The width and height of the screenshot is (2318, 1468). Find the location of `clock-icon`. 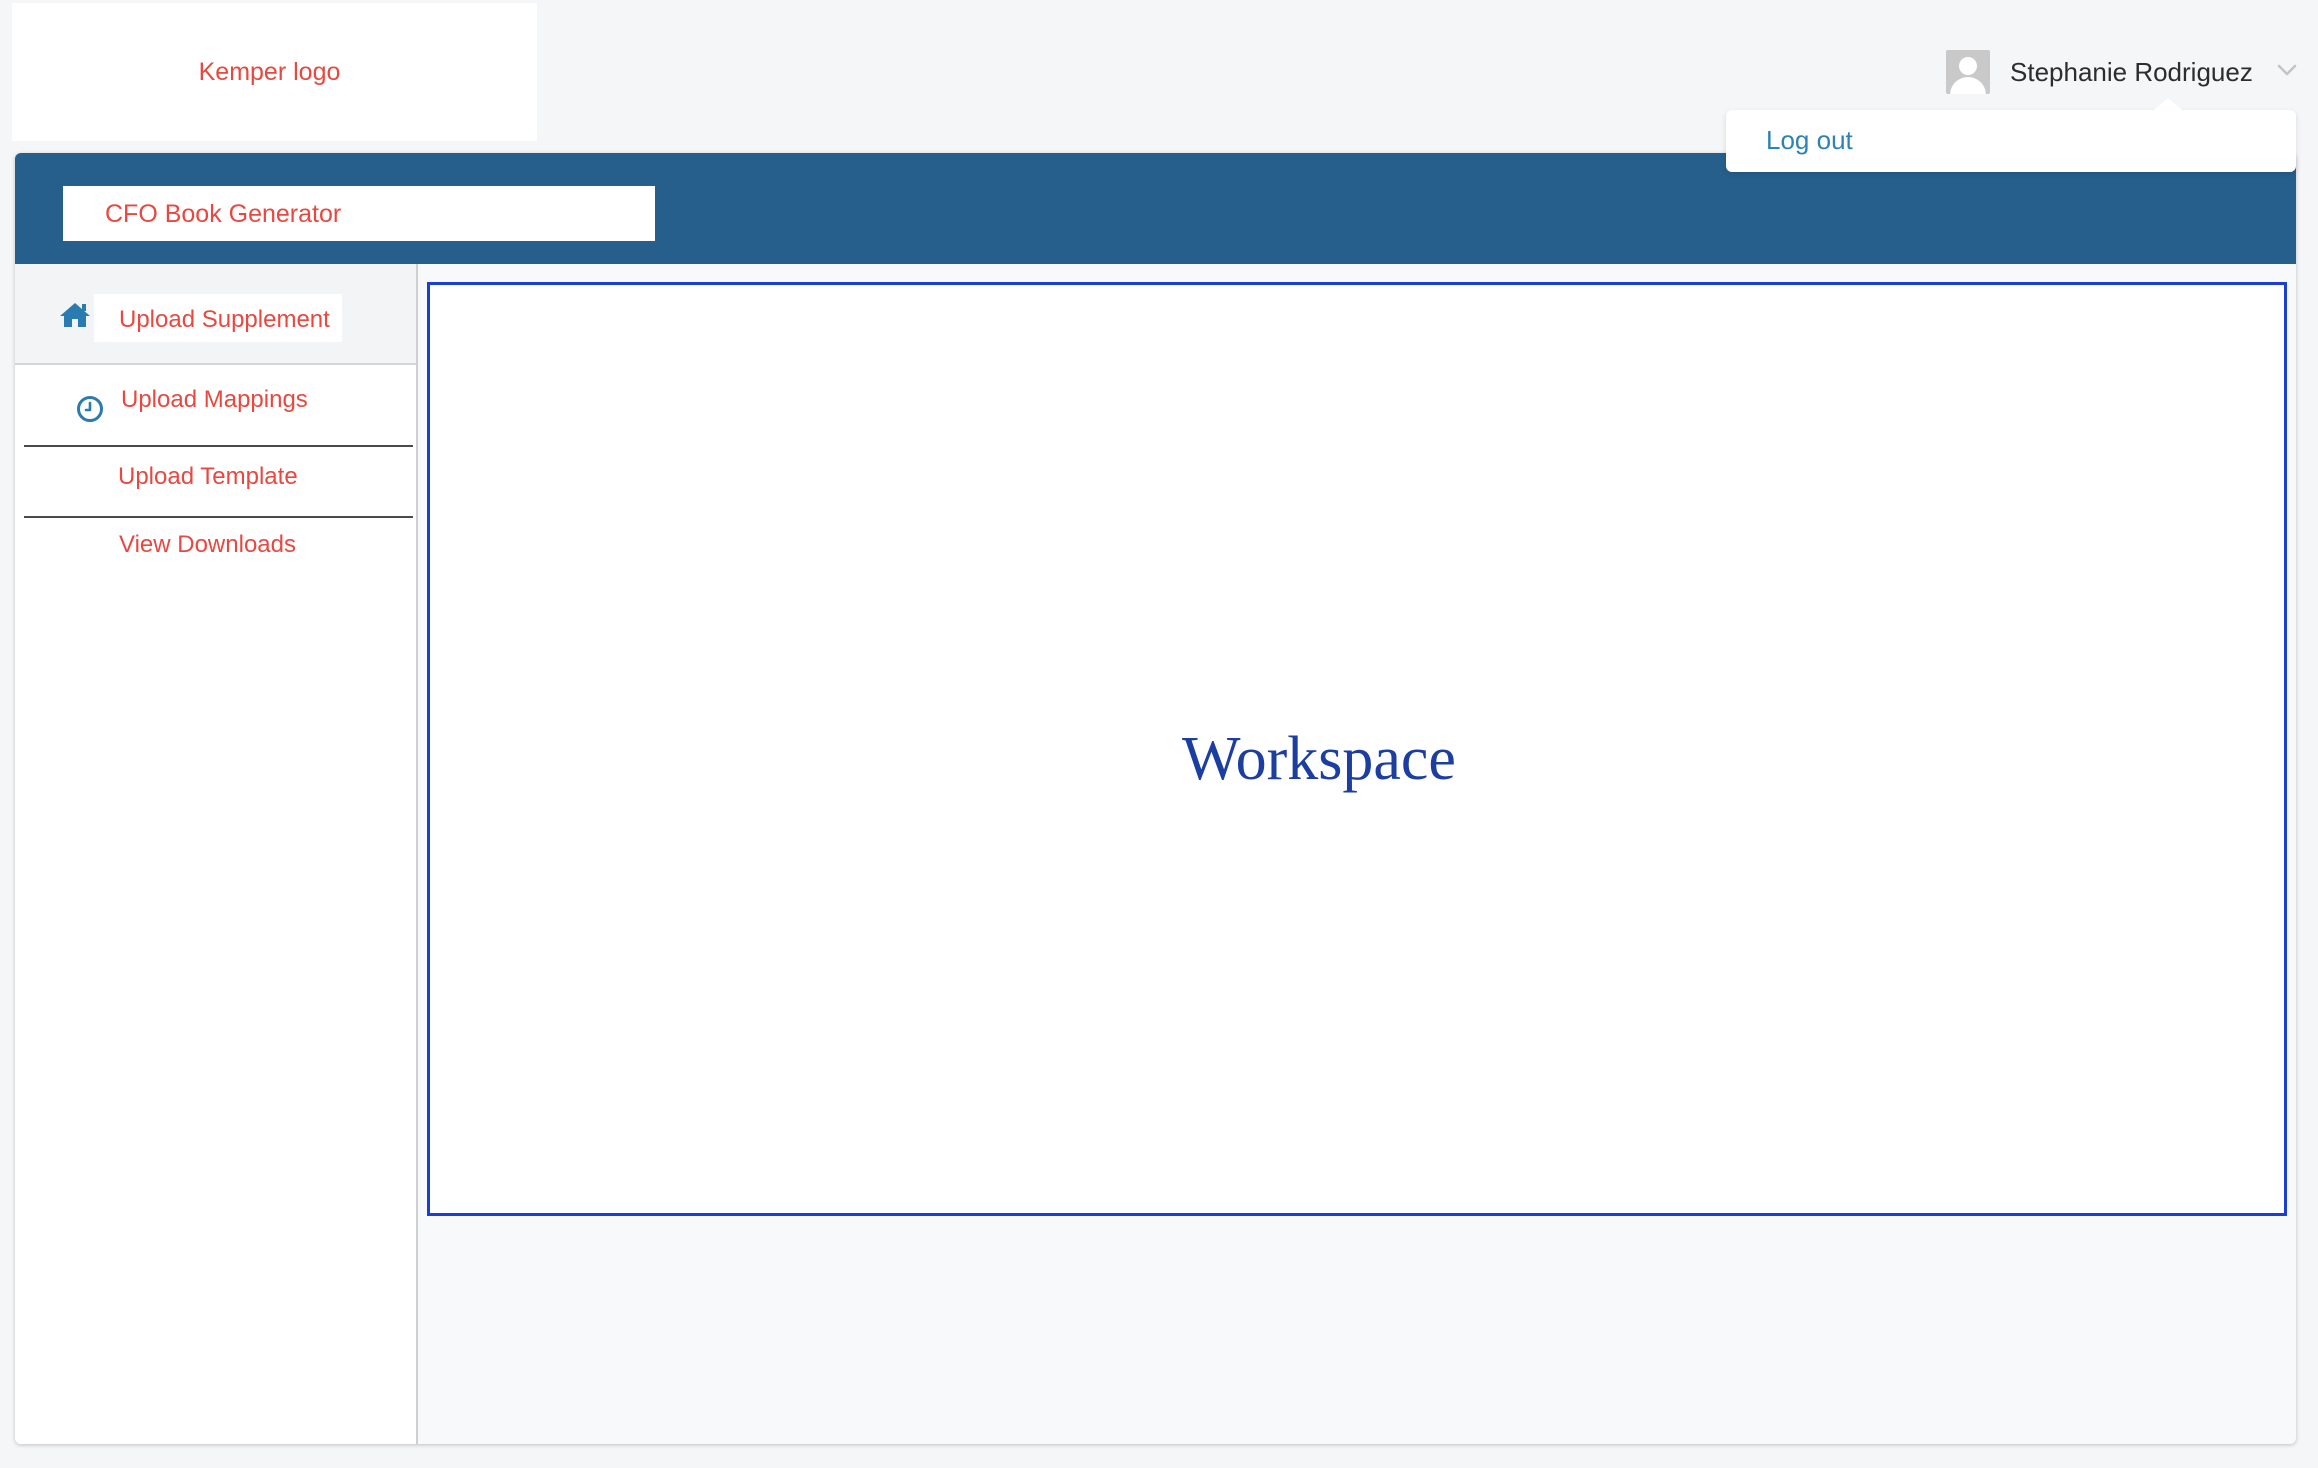

clock-icon is located at coordinates (90, 409).